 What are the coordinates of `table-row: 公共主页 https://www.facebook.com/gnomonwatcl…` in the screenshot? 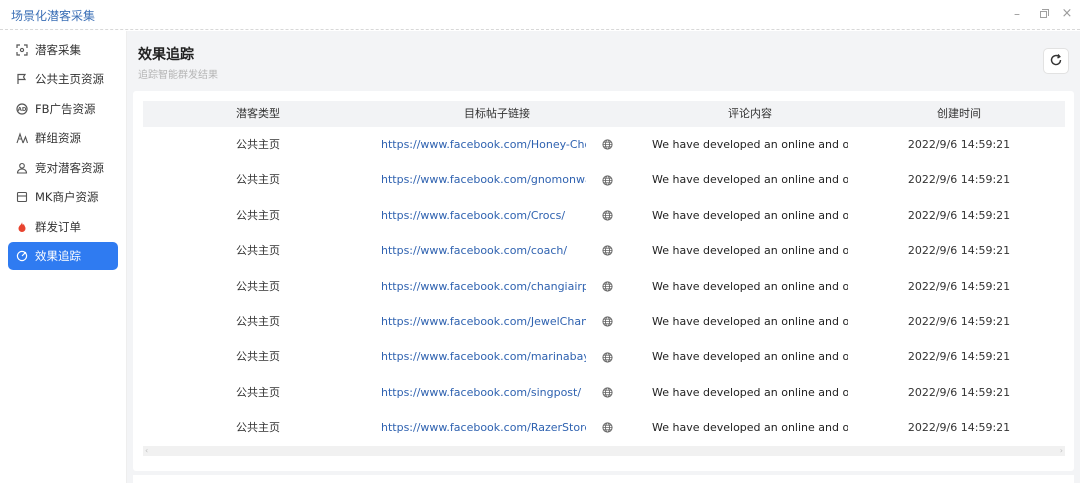 It's located at (604, 179).